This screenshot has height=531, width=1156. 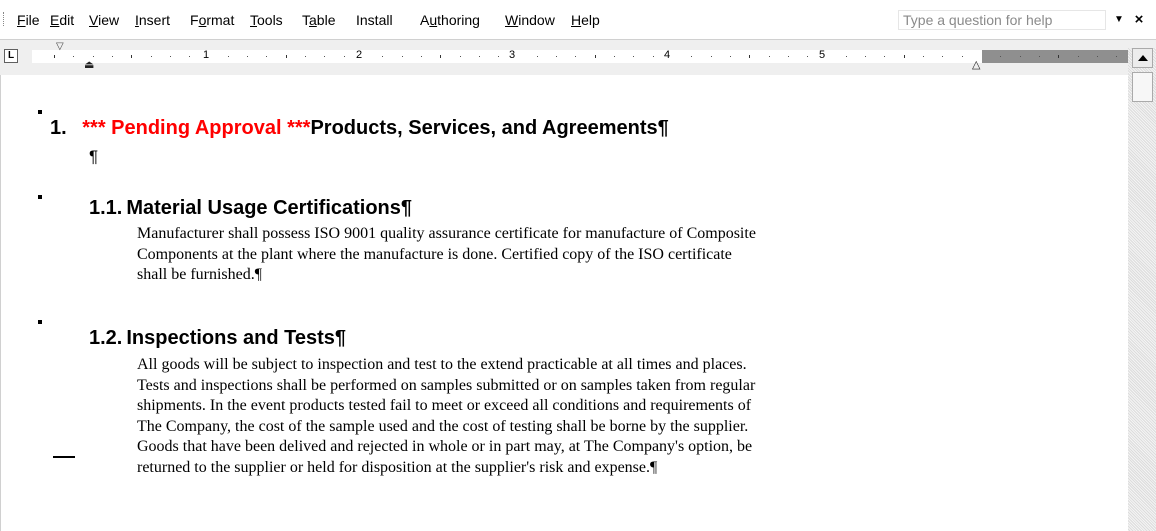 I want to click on menu-view: View, so click(x=104, y=20).